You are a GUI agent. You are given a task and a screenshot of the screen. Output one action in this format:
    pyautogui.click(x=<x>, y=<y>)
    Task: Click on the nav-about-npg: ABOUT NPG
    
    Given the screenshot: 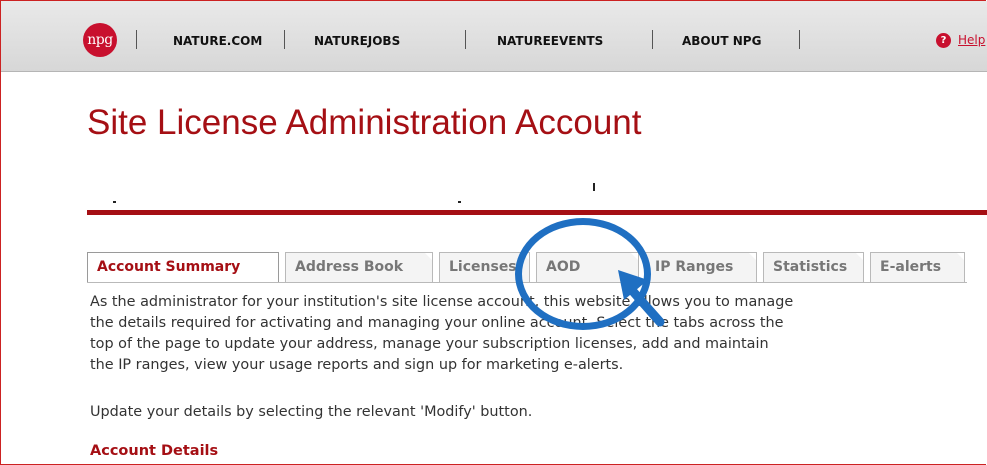 What is the action you would take?
    pyautogui.click(x=721, y=41)
    